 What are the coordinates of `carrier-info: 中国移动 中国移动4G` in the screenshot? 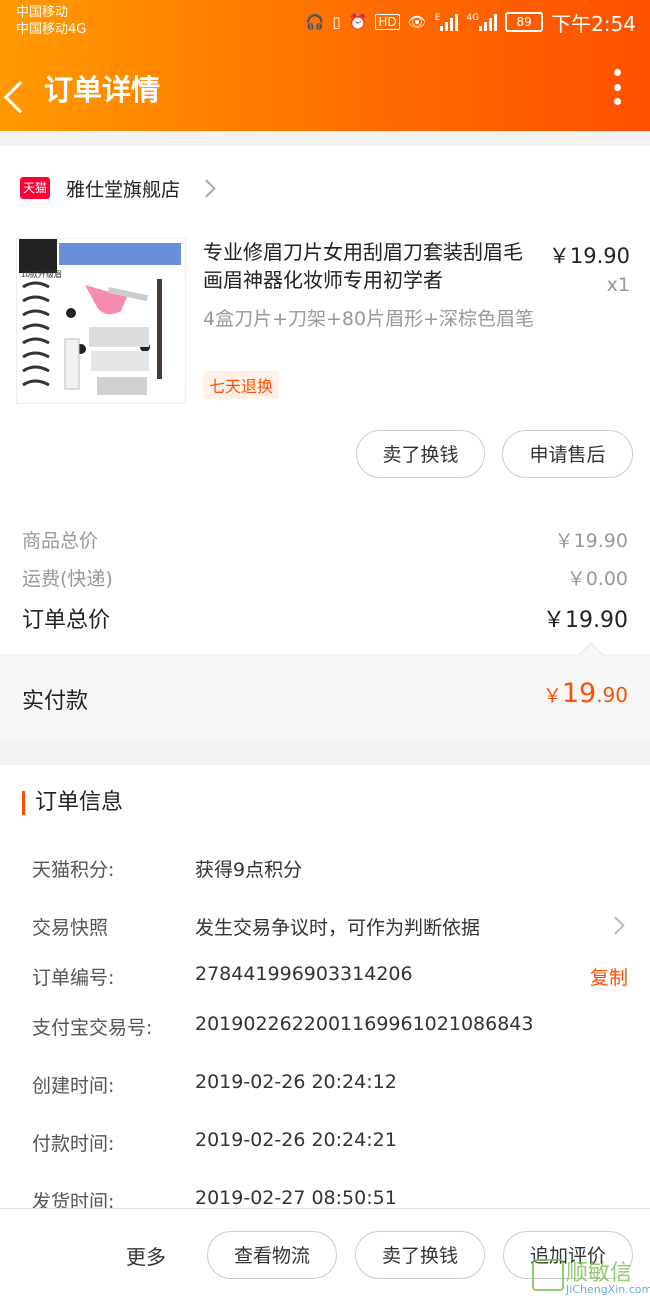 It's located at (51, 21).